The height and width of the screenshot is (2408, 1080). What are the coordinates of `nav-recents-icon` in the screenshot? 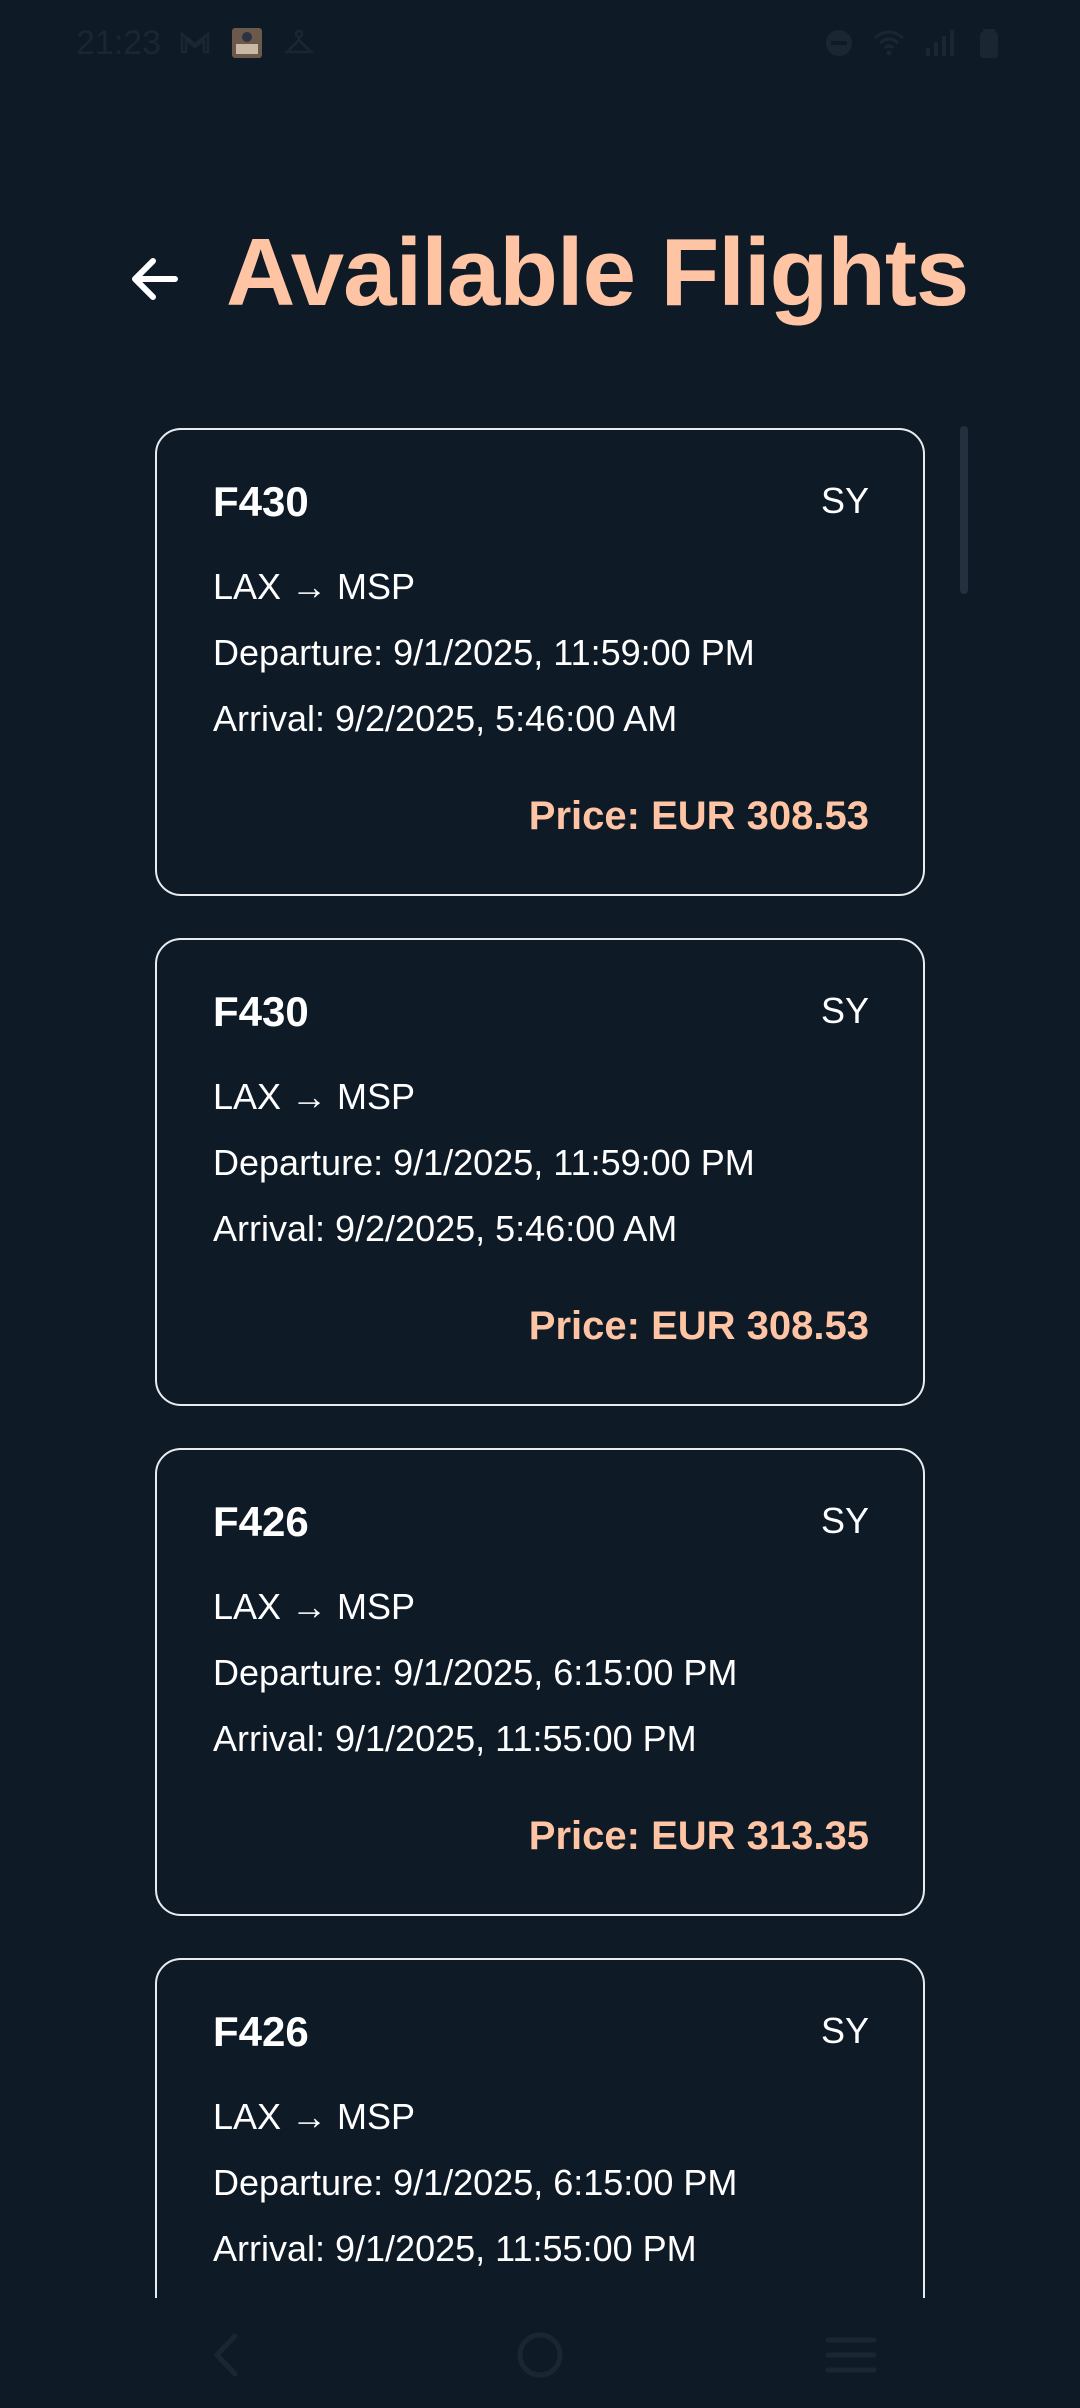 It's located at (851, 2355).